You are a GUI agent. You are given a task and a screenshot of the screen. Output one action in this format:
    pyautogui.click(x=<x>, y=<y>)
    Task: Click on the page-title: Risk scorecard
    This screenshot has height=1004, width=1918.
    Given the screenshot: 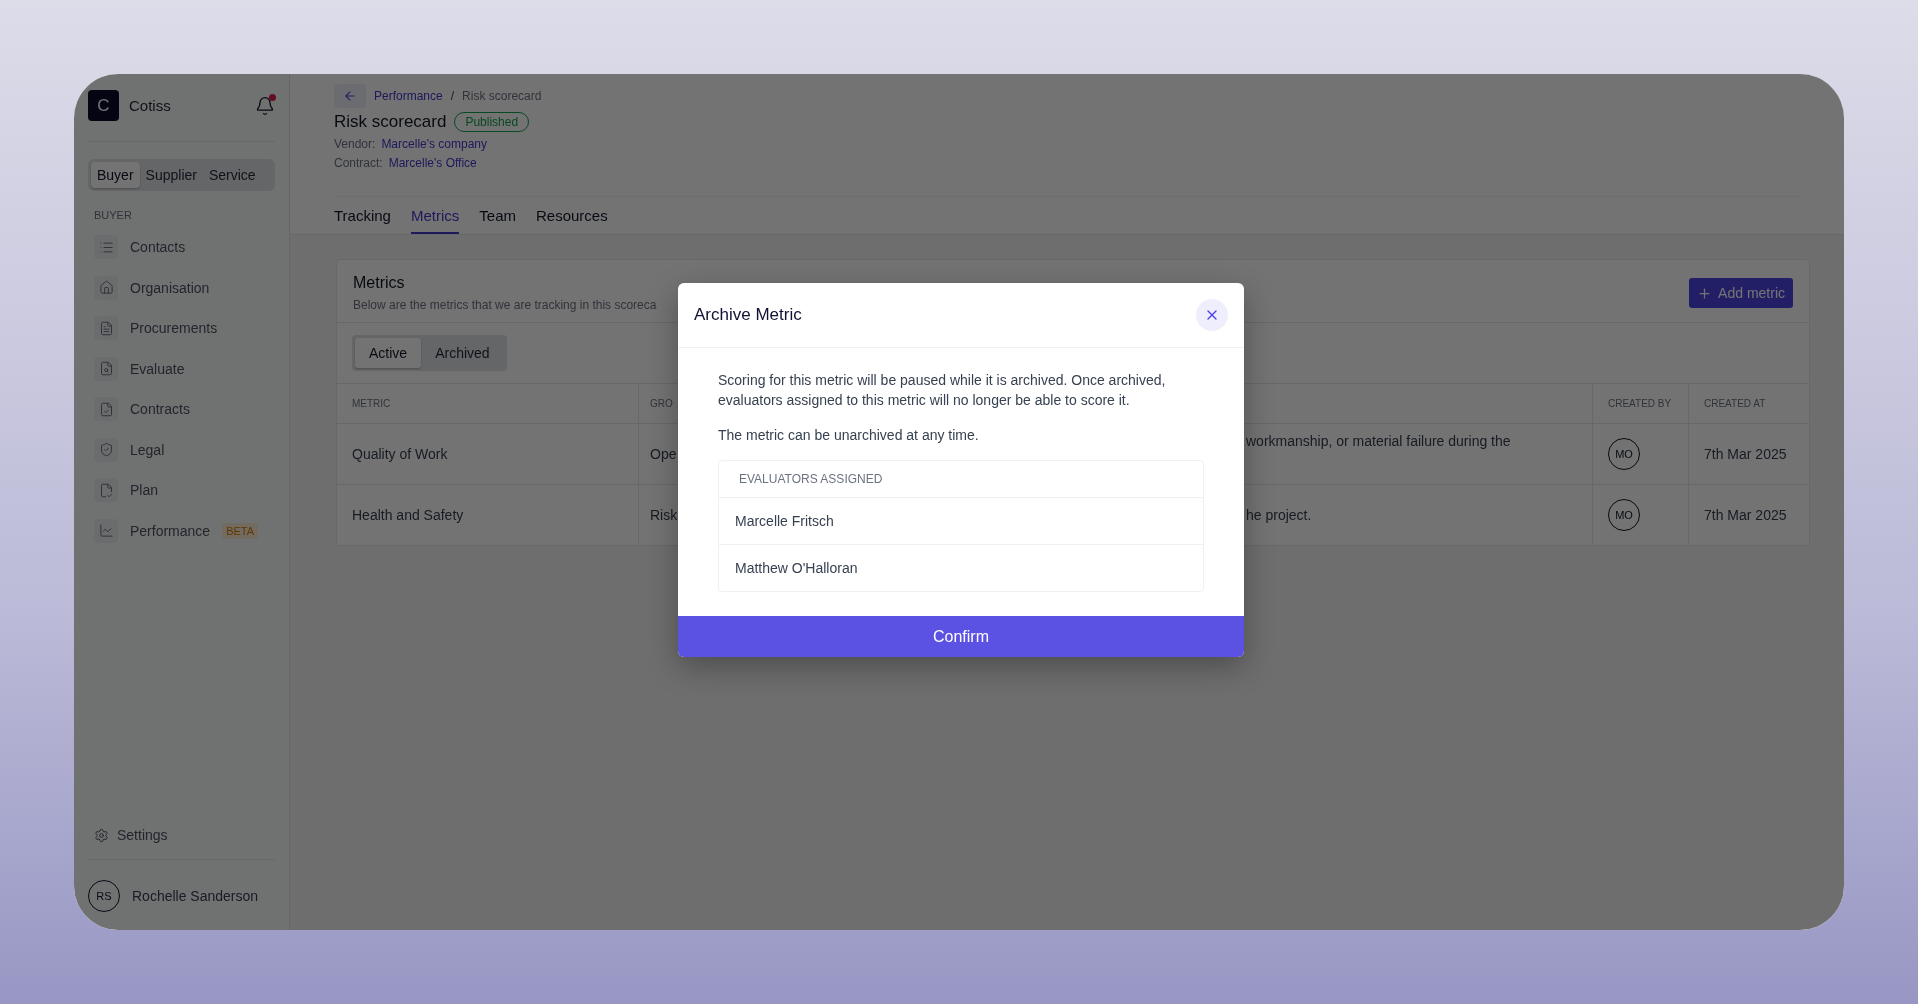 What is the action you would take?
    pyautogui.click(x=390, y=122)
    